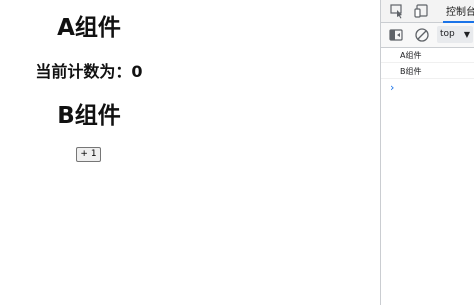  Describe the element at coordinates (422, 35) in the screenshot. I see `clear-console-icon` at that location.